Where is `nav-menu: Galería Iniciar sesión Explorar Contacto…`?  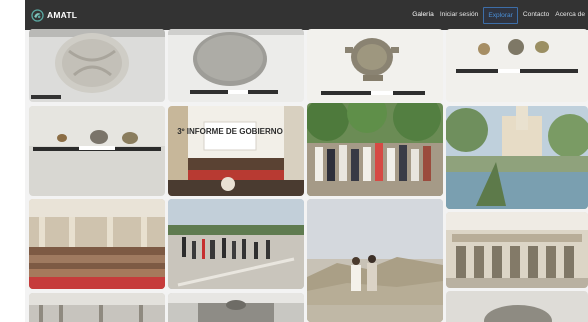 nav-menu: Galería Iniciar sesión Explorar Contacto… is located at coordinates (498, 15).